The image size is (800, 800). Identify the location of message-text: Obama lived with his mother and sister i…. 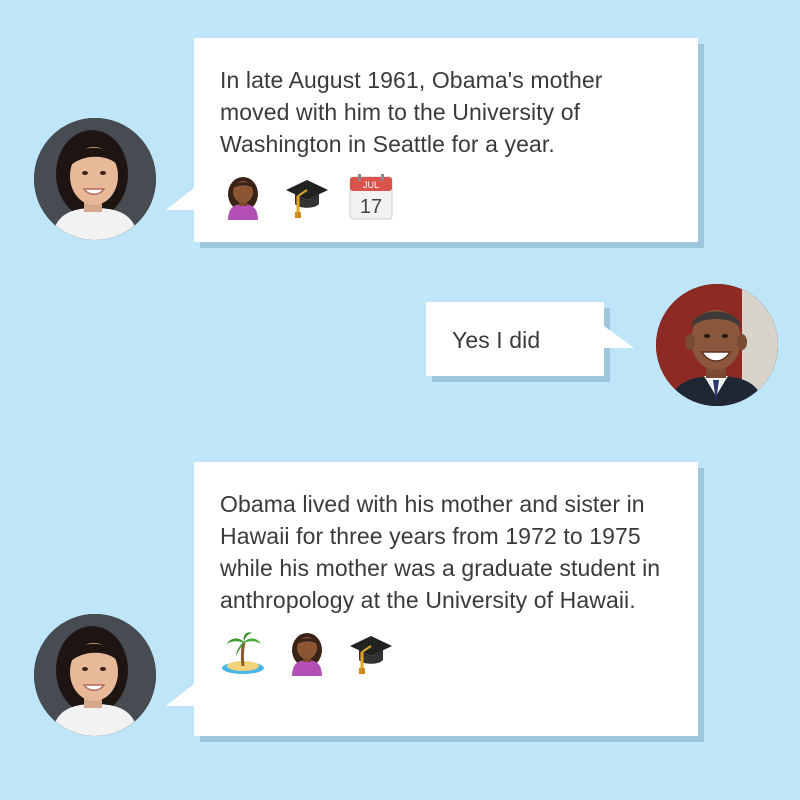
(440, 552).